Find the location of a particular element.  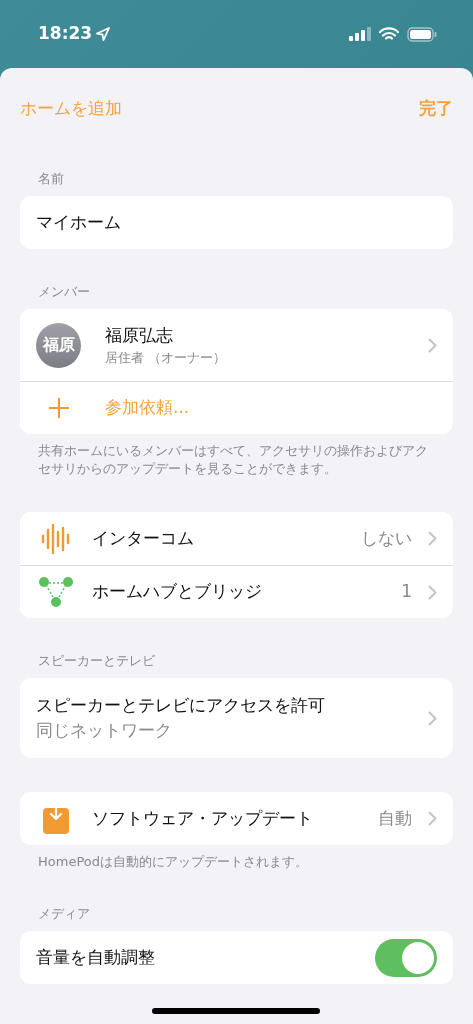

wifi-icon is located at coordinates (389, 34).